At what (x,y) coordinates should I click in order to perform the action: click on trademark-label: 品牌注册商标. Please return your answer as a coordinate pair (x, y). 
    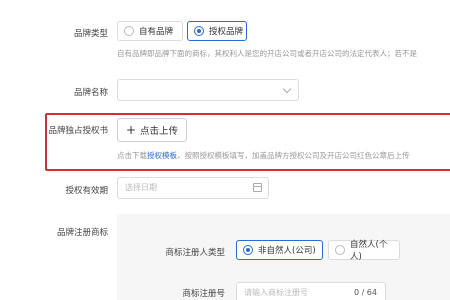
    Looking at the image, I should click on (82, 233).